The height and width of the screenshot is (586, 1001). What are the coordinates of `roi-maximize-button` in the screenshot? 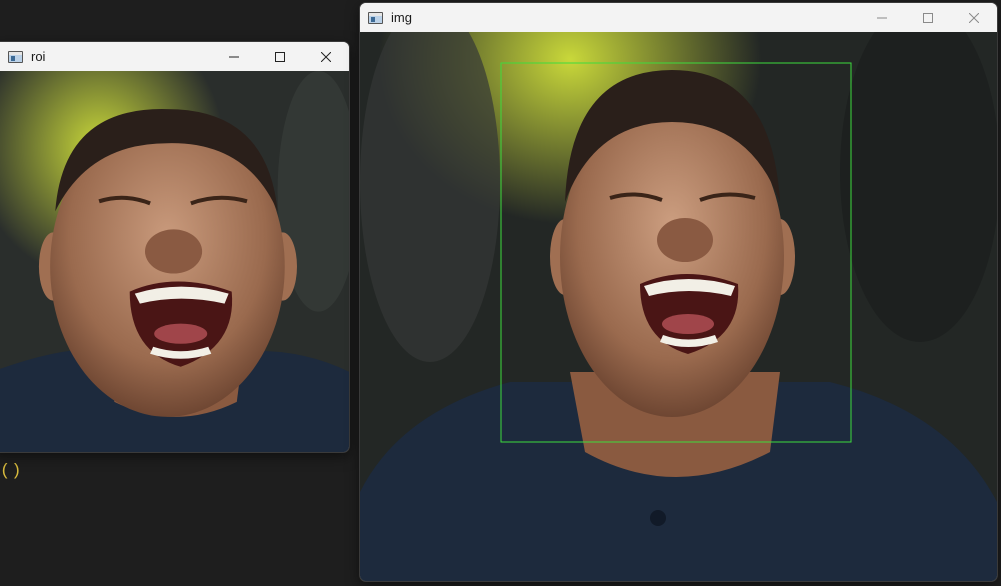 It's located at (280, 56).